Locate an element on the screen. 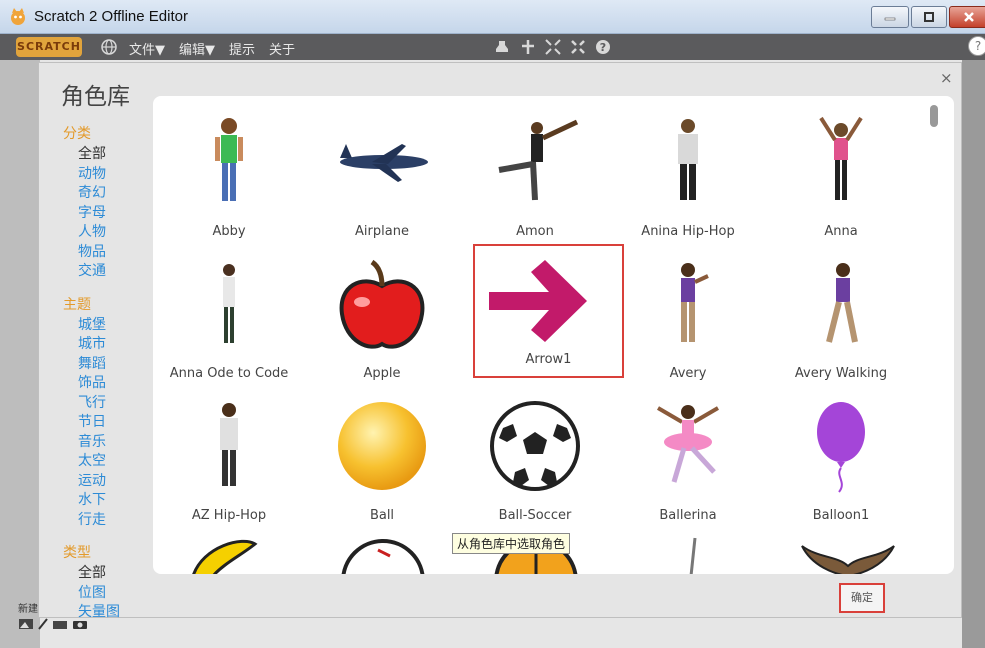 Image resolution: width=985 pixels, height=648 pixels. menu-tips: 提示 is located at coordinates (242, 48).